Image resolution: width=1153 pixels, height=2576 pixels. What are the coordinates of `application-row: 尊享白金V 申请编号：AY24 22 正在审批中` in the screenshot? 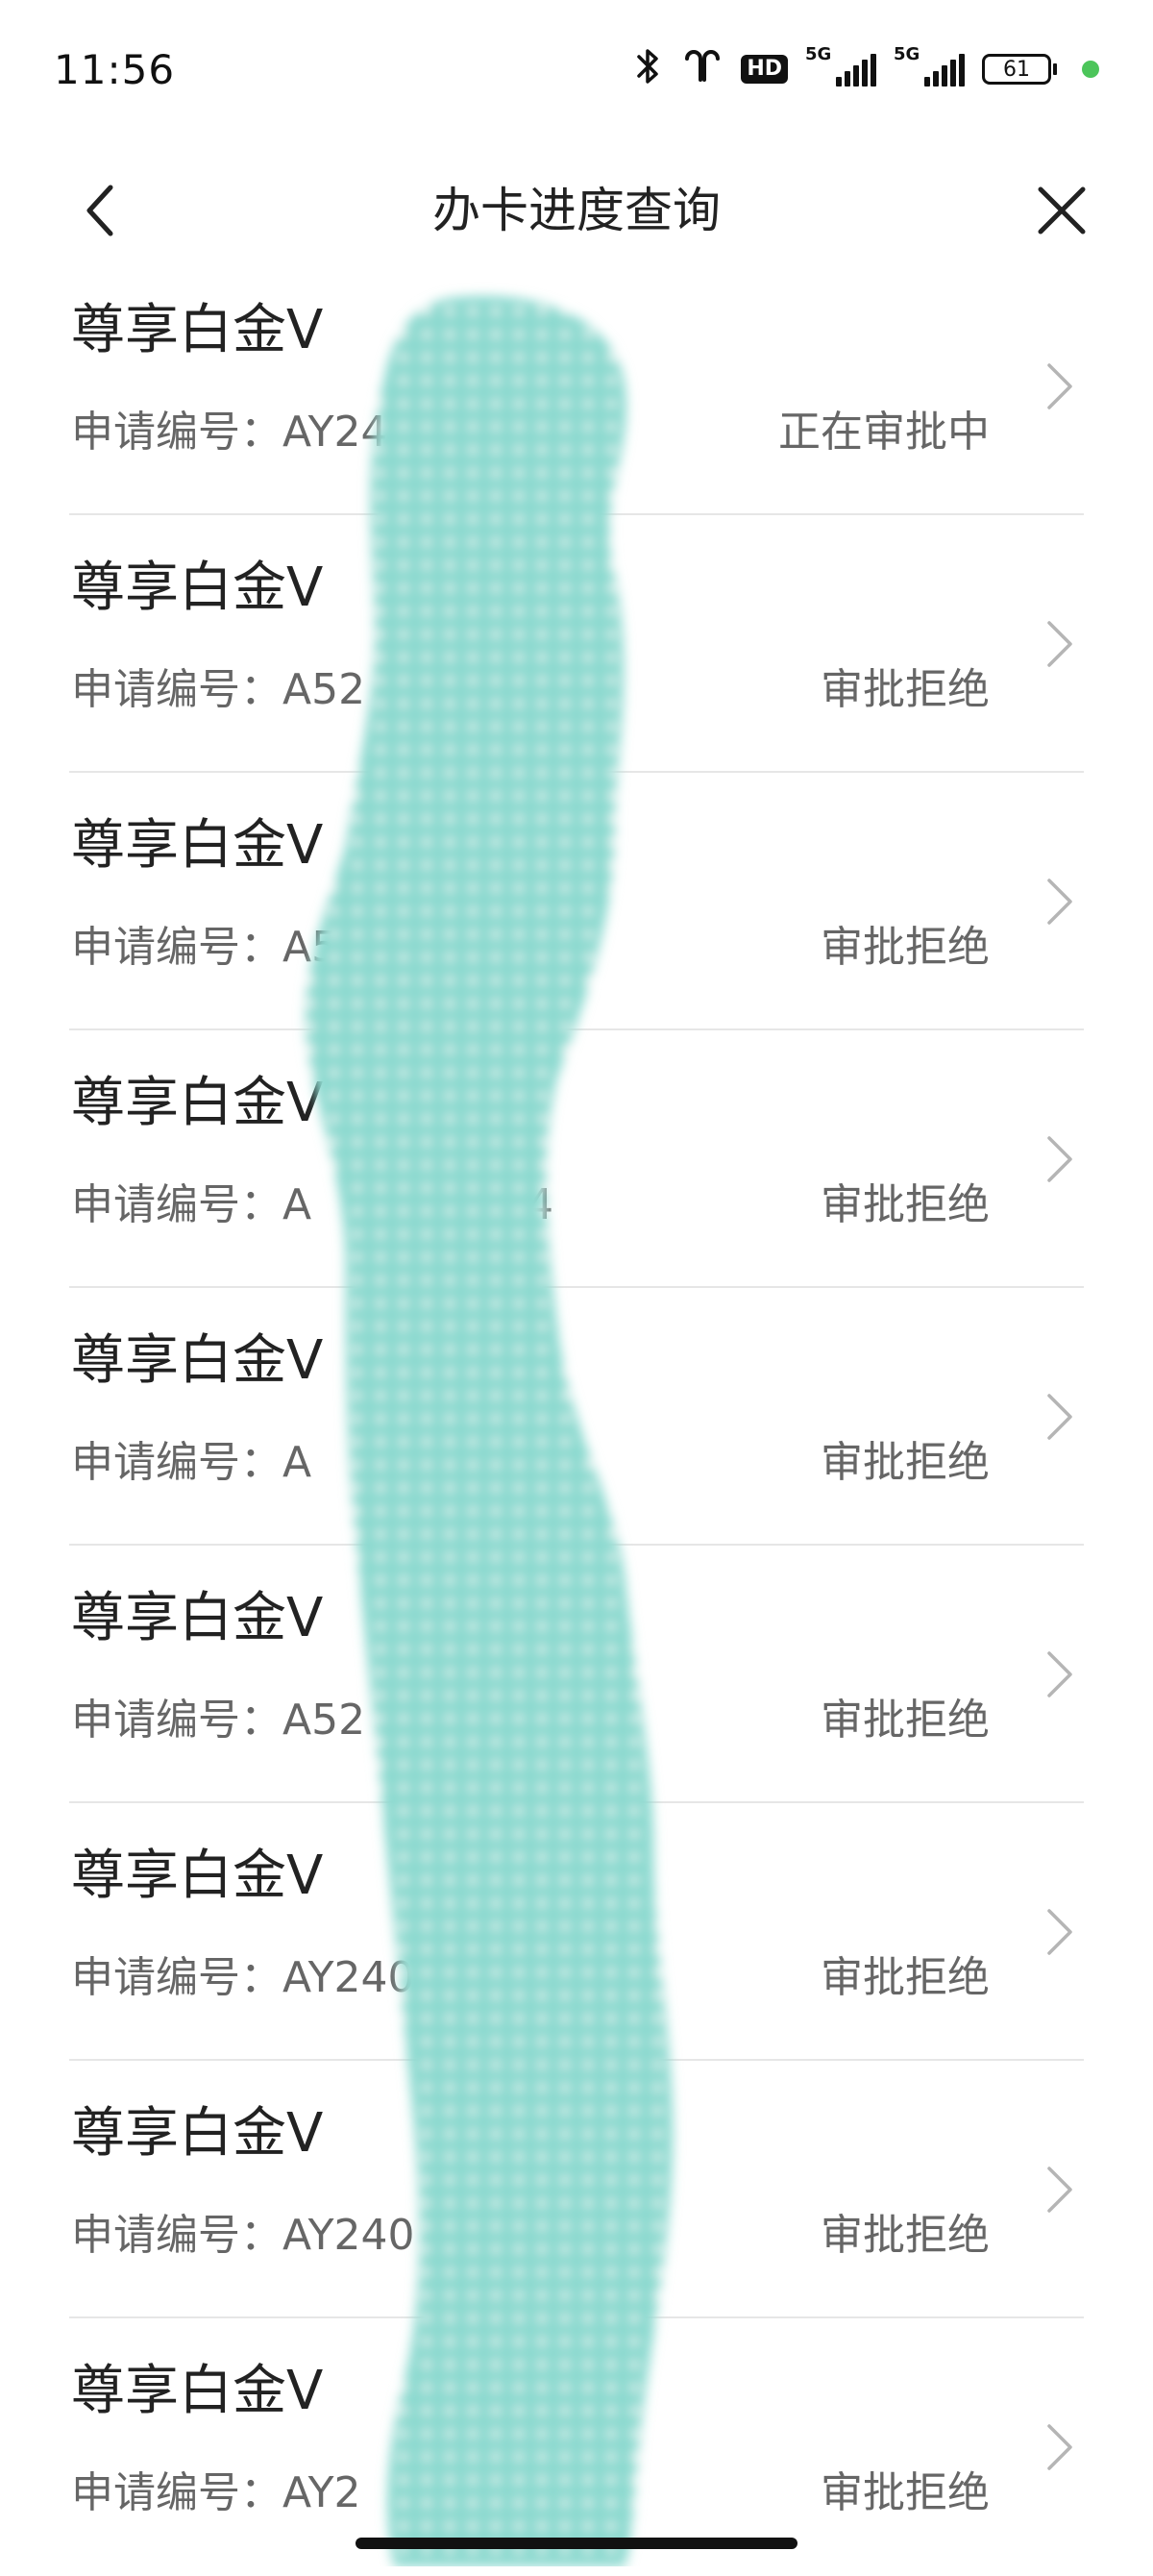 It's located at (576, 386).